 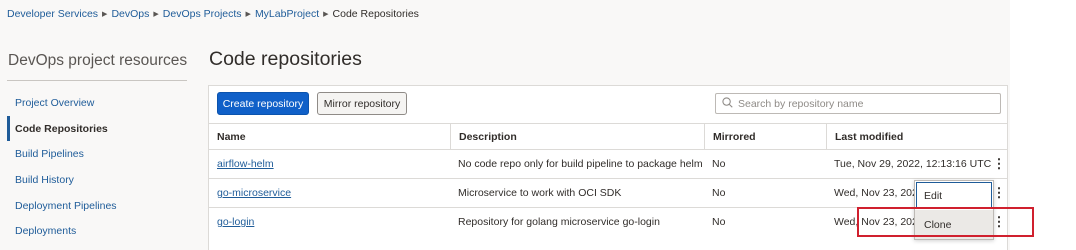 What do you see at coordinates (97, 103) in the screenshot?
I see `sidebar-item-project-overview: Project Overview` at bounding box center [97, 103].